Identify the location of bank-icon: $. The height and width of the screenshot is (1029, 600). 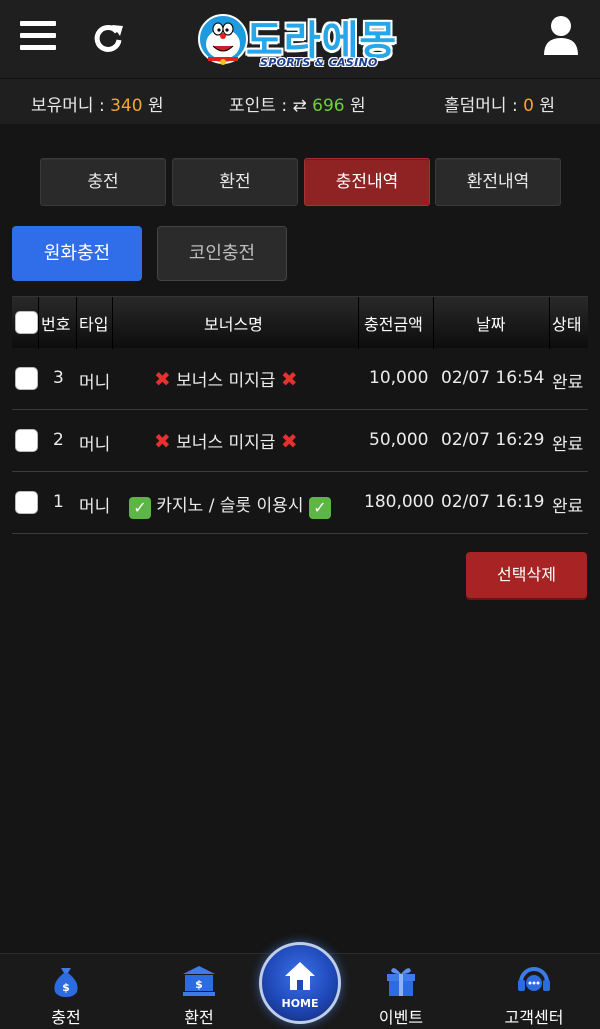
(199, 981).